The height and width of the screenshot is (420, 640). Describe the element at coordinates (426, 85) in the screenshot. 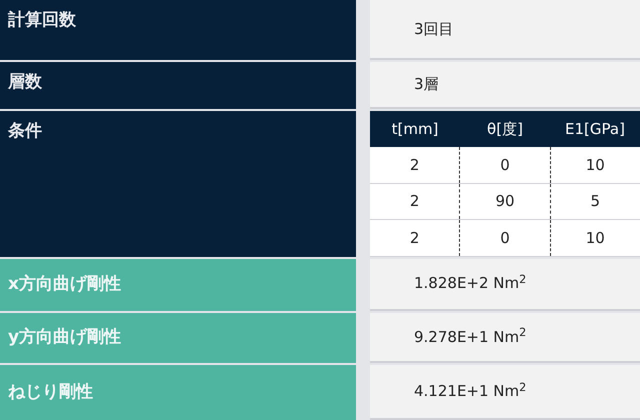

I see `value-text: 3層` at that location.